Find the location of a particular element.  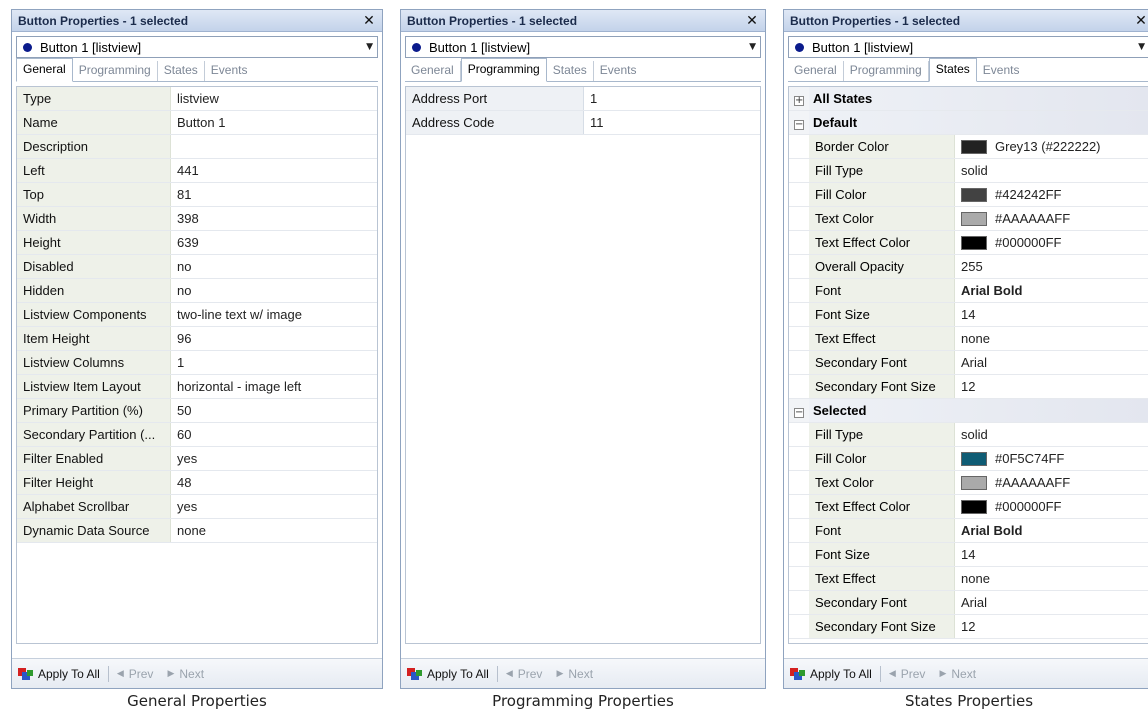

plus-box-icon: + is located at coordinates (799, 99).